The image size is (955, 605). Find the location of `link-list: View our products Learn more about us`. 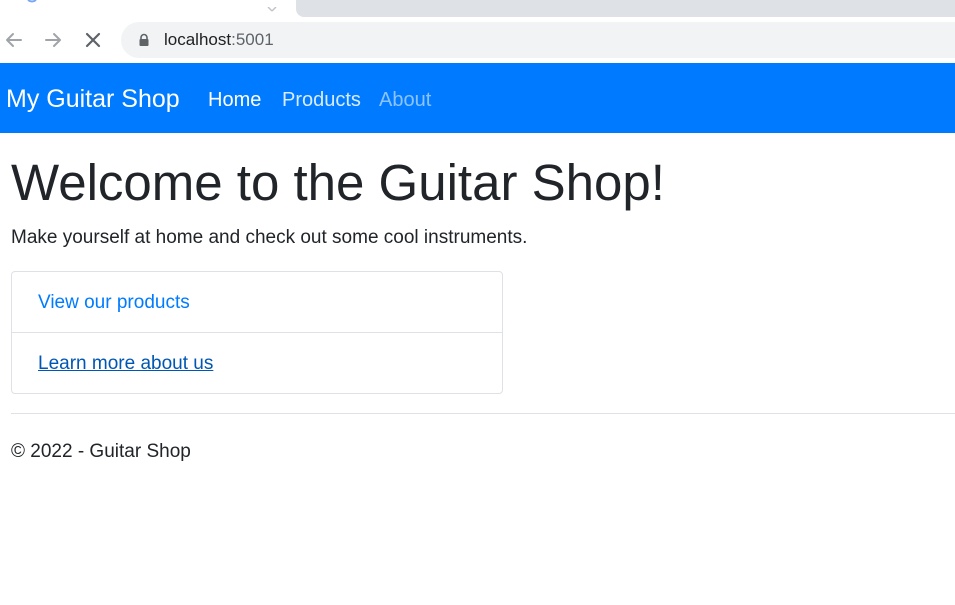

link-list: View our products Learn more about us is located at coordinates (257, 332).